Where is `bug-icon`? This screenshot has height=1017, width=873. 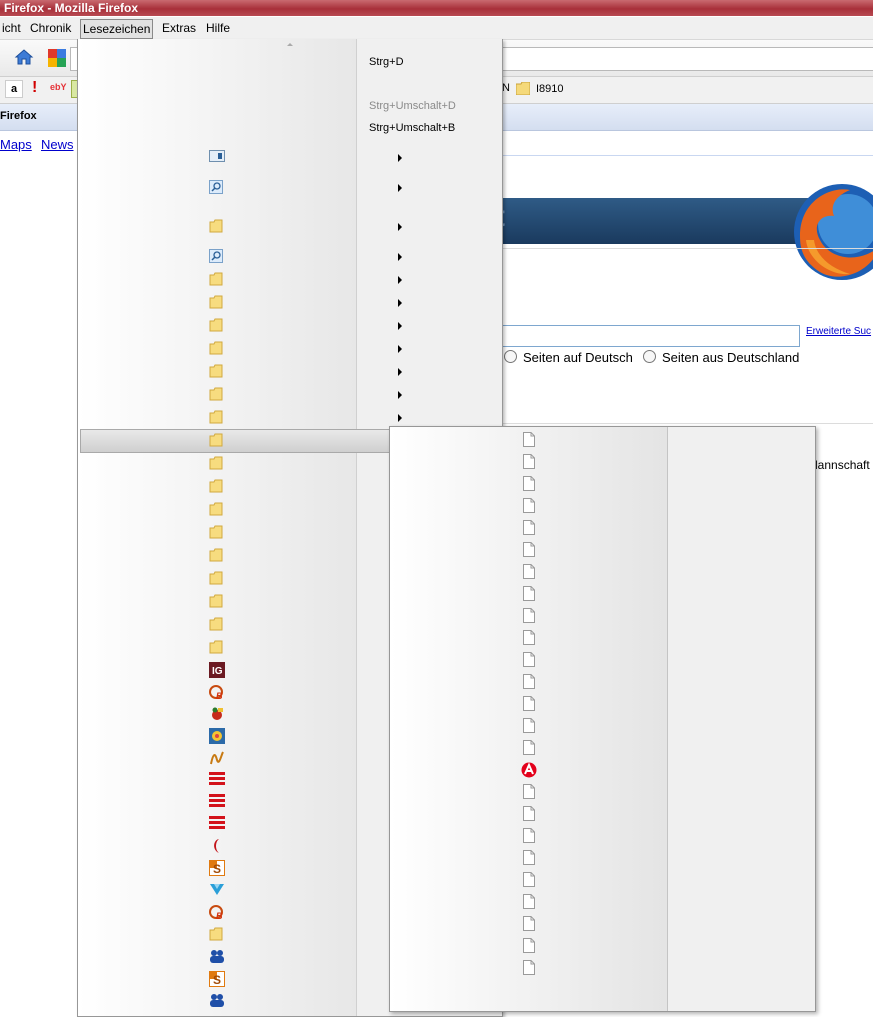
bug-icon is located at coordinates (217, 714).